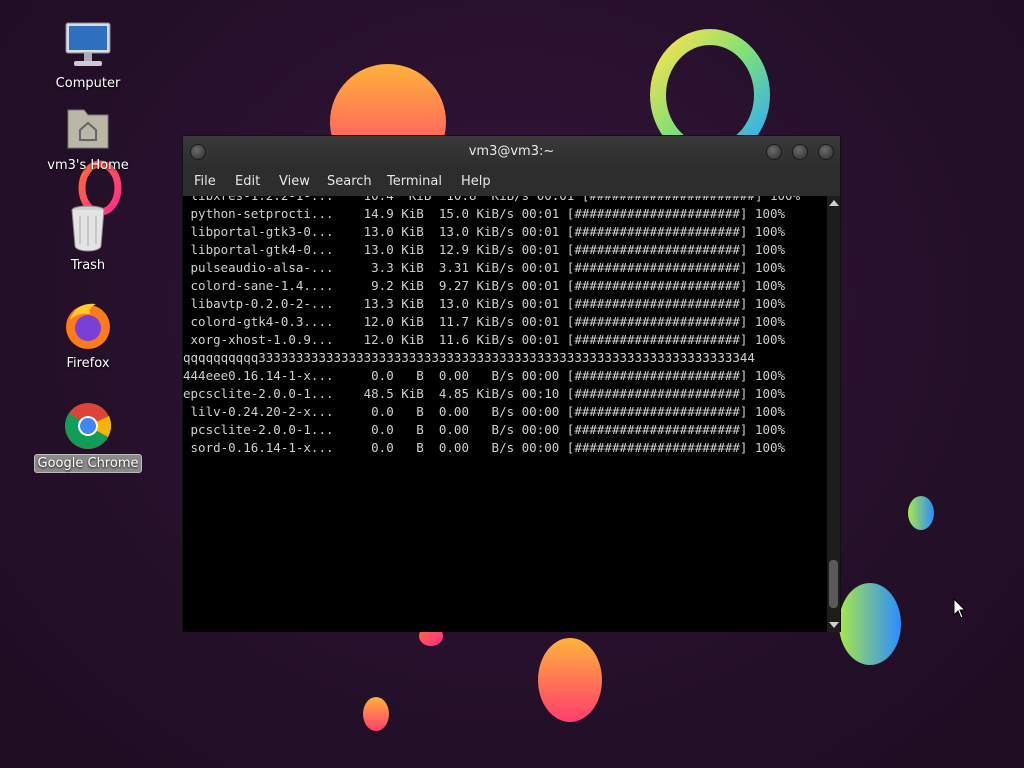 Image resolution: width=1024 pixels, height=768 pixels. I want to click on menu-edit: Edit, so click(247, 181).